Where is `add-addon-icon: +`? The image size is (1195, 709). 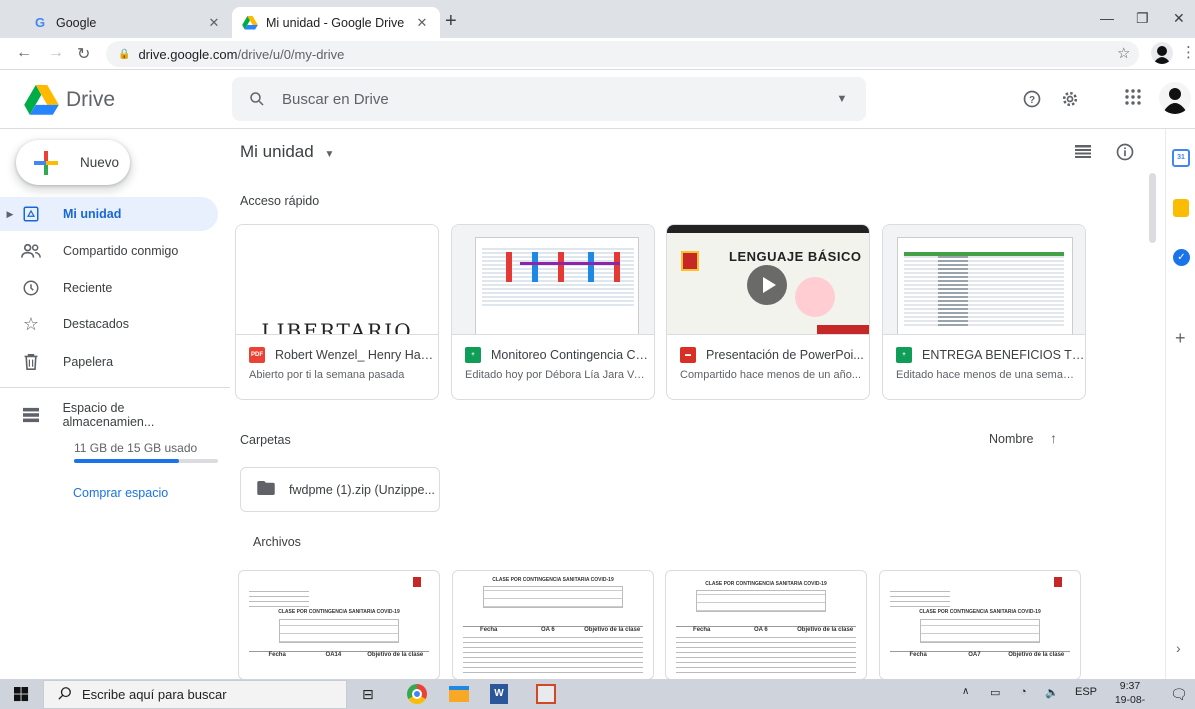
add-addon-icon: + is located at coordinates (1180, 338).